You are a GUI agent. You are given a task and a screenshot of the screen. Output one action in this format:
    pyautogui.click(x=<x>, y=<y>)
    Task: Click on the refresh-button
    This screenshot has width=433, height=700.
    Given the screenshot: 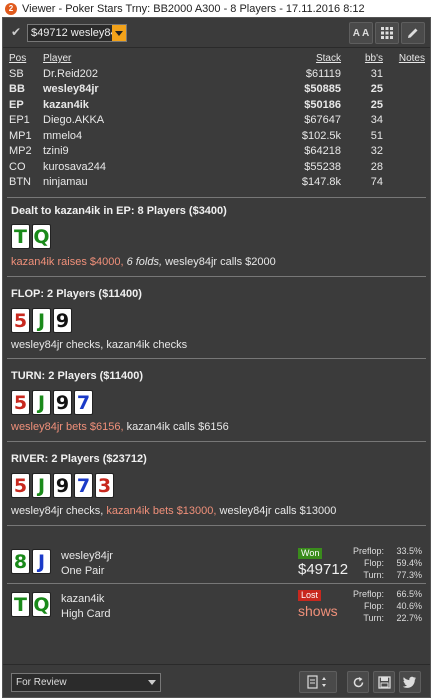 What is the action you would take?
    pyautogui.click(x=358, y=682)
    